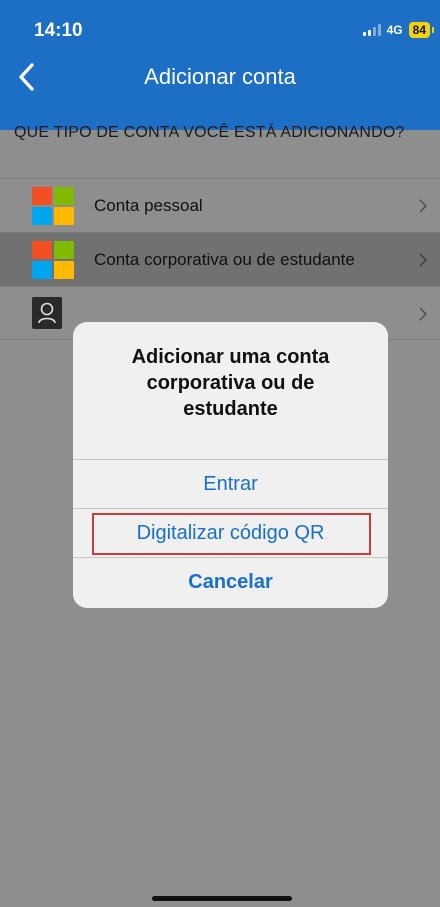  What do you see at coordinates (220, 205) in the screenshot?
I see `list-item-personal-account: Conta pessoal` at bounding box center [220, 205].